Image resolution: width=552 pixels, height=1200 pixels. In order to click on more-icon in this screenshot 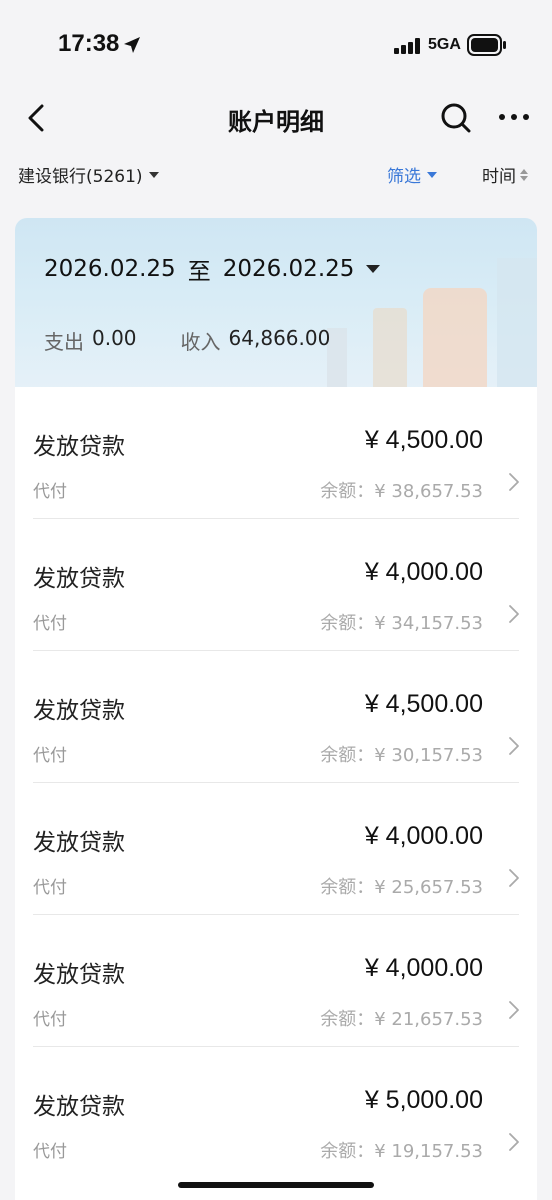, I will do `click(514, 117)`.